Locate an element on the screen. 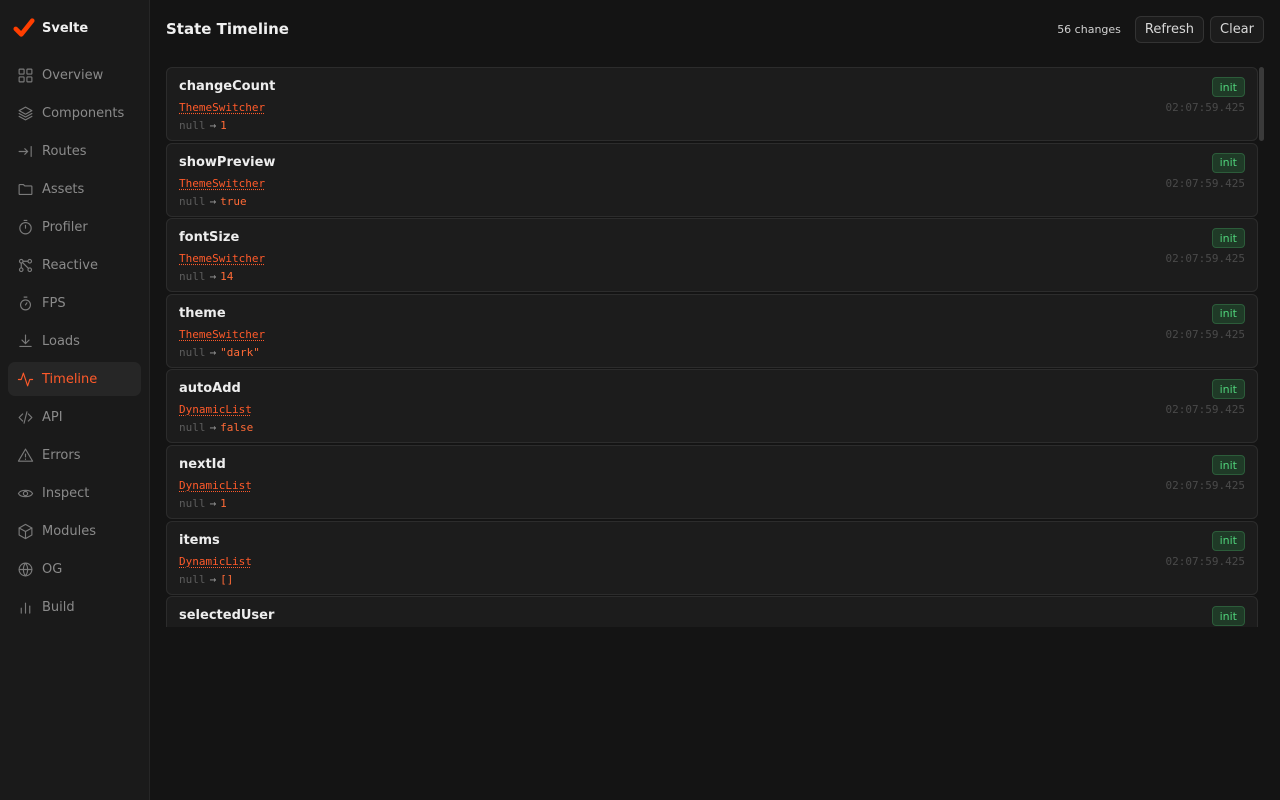  sidebar-item-routes: Routes is located at coordinates (74, 151).